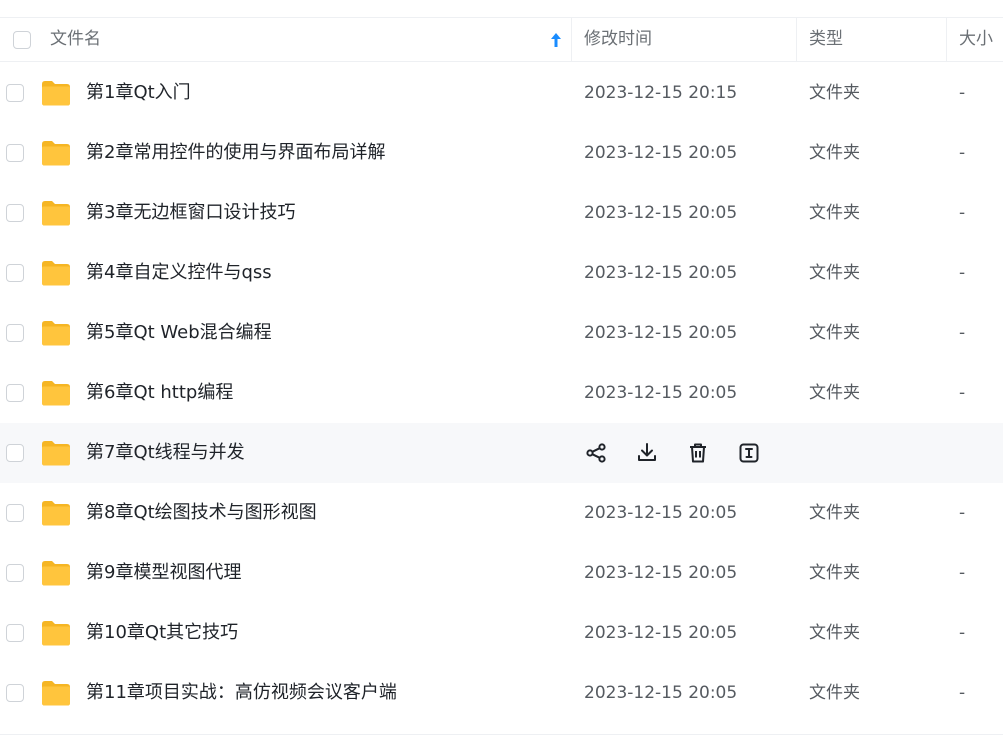 The width and height of the screenshot is (1003, 736). I want to click on table-row: 第11章项目实战：高仿视频会议客户端 2023-12-15 20:05 文件夹 -, so click(501, 693).